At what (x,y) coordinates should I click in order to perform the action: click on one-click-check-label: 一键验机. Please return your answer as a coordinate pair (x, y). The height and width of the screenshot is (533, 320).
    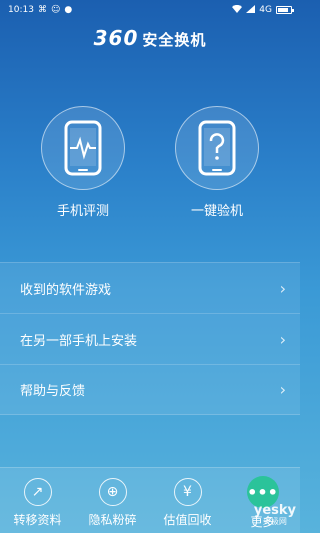
    Looking at the image, I should click on (216, 211).